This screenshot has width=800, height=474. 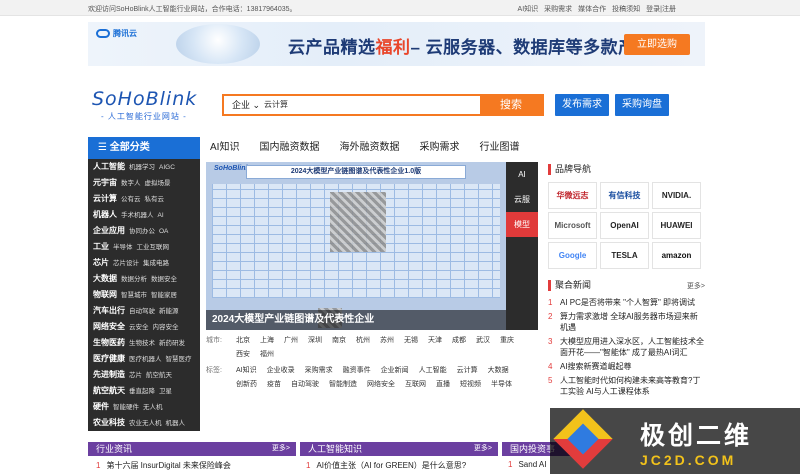 I want to click on category-row: 先进制造 芯片 航空航天, so click(x=144, y=375).